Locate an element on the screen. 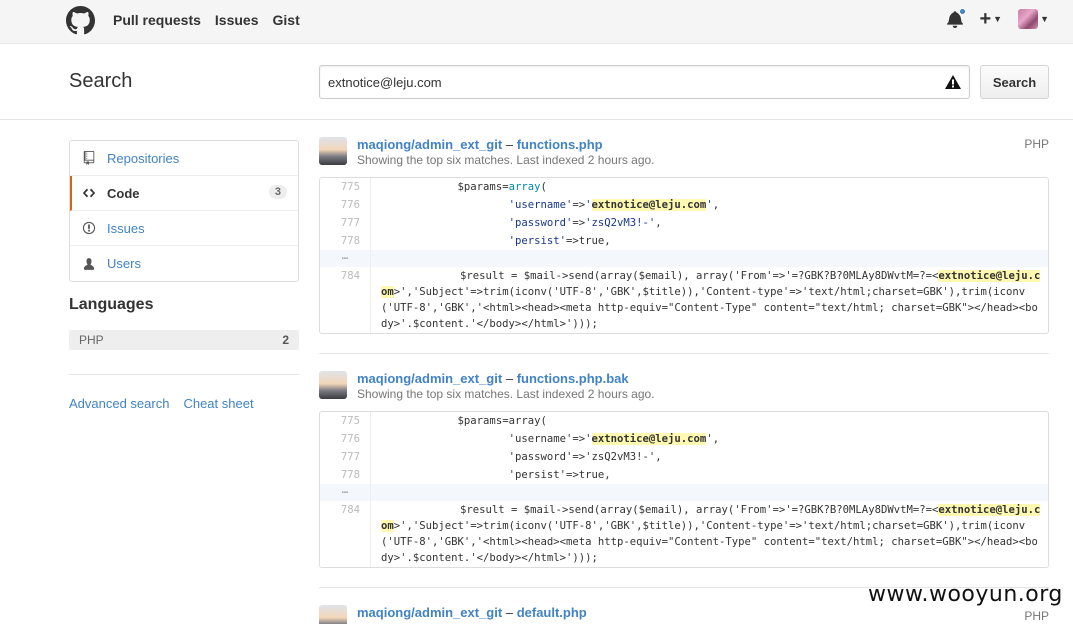 The width and height of the screenshot is (1073, 624). top-header: Pull requests Issues Gist + ▼ ▼ is located at coordinates (536, 22).